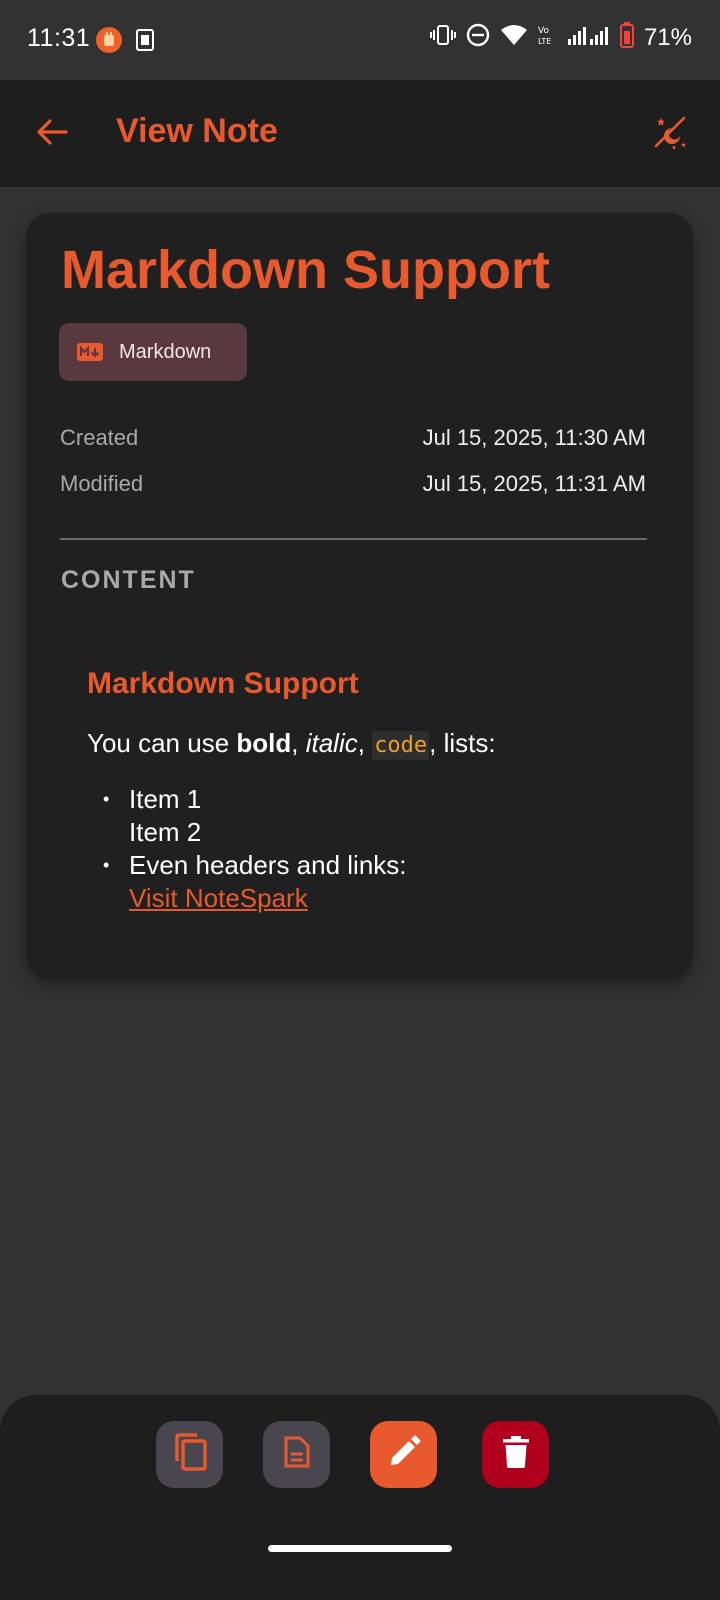 The width and height of the screenshot is (720, 1600). I want to click on volte-icon: Vo LTE, so click(548, 37).